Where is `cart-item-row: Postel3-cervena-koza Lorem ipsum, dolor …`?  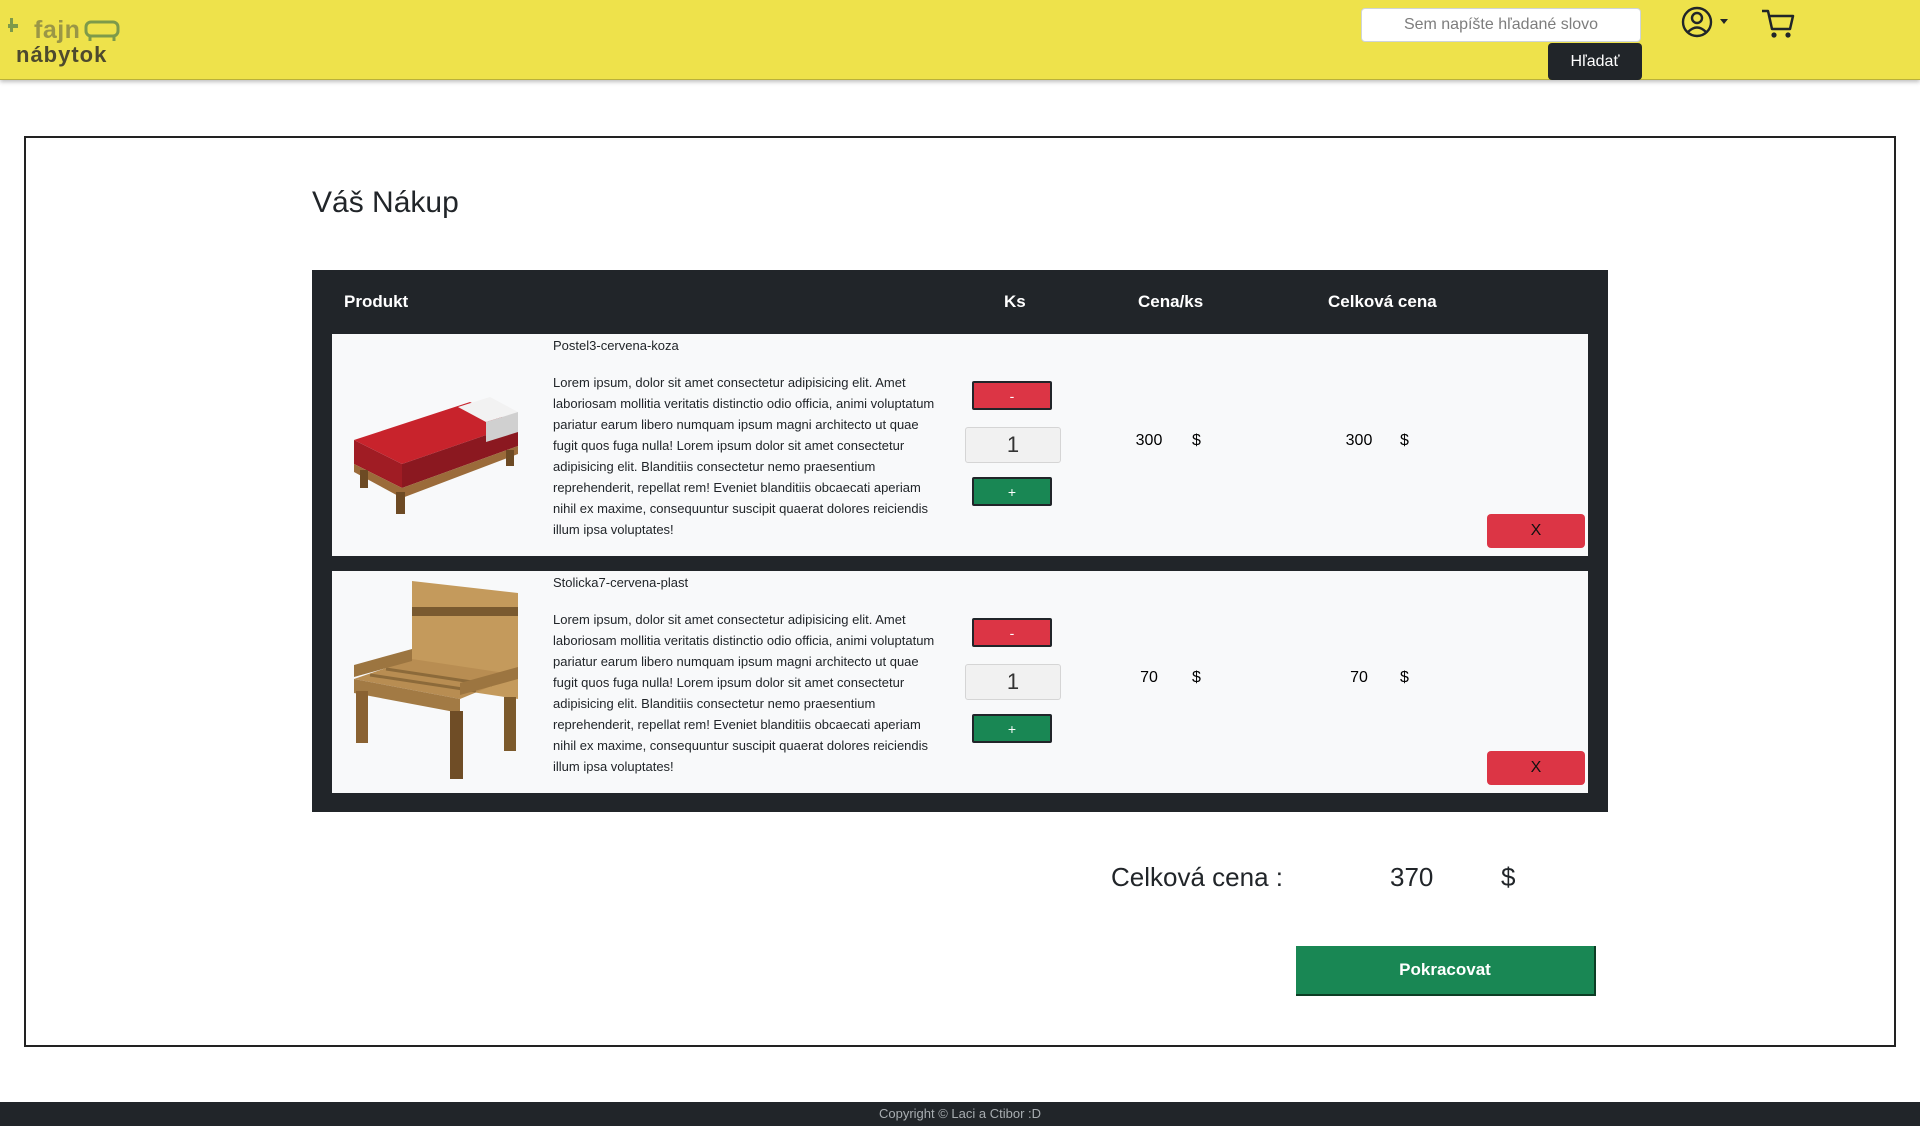
cart-item-row: Postel3-cervena-koza Lorem ipsum, dolor … is located at coordinates (960, 445).